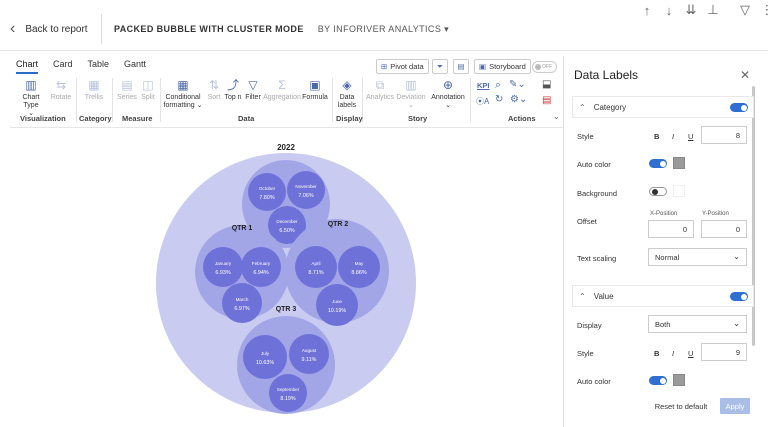  I want to click on close-icon: ✕, so click(745, 75).